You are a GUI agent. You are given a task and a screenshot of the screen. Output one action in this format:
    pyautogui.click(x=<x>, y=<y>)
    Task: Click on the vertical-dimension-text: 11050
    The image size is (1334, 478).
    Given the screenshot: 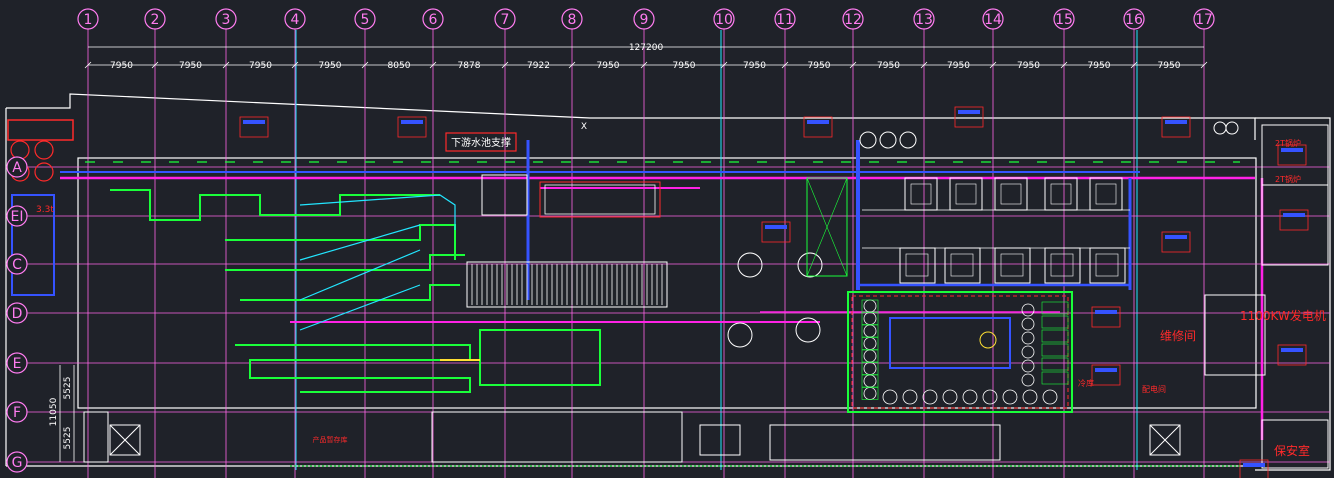 What is the action you would take?
    pyautogui.click(x=54, y=411)
    